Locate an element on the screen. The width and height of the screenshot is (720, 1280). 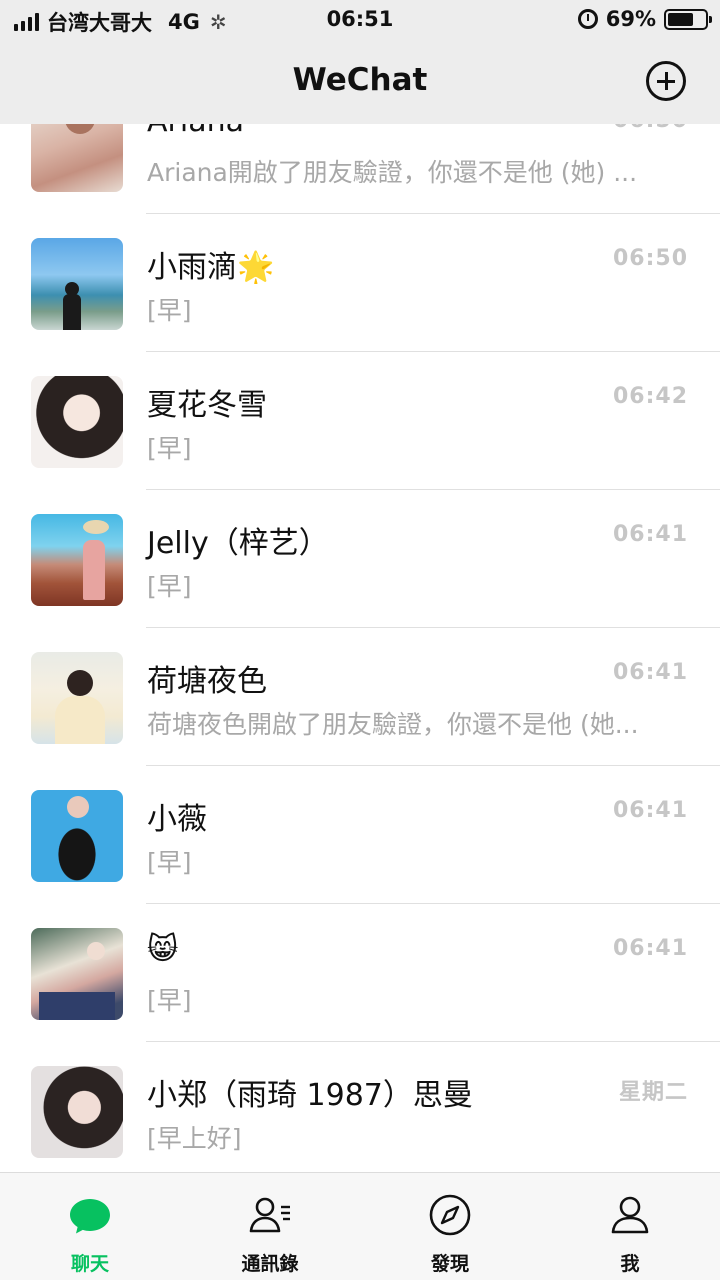
chat-time: 06:42 is located at coordinates (650, 396).